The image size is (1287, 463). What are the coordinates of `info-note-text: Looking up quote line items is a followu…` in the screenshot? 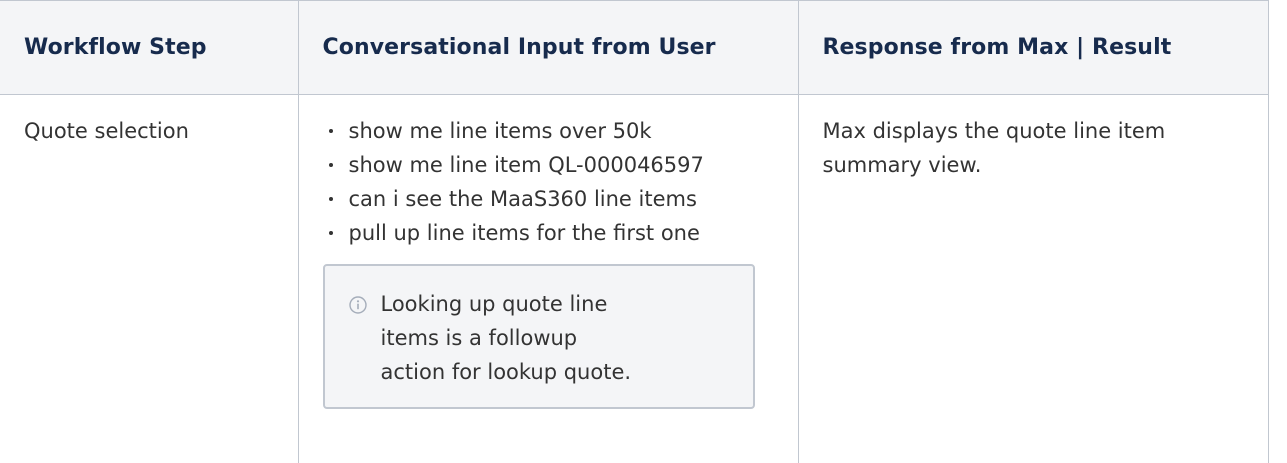 It's located at (506, 338).